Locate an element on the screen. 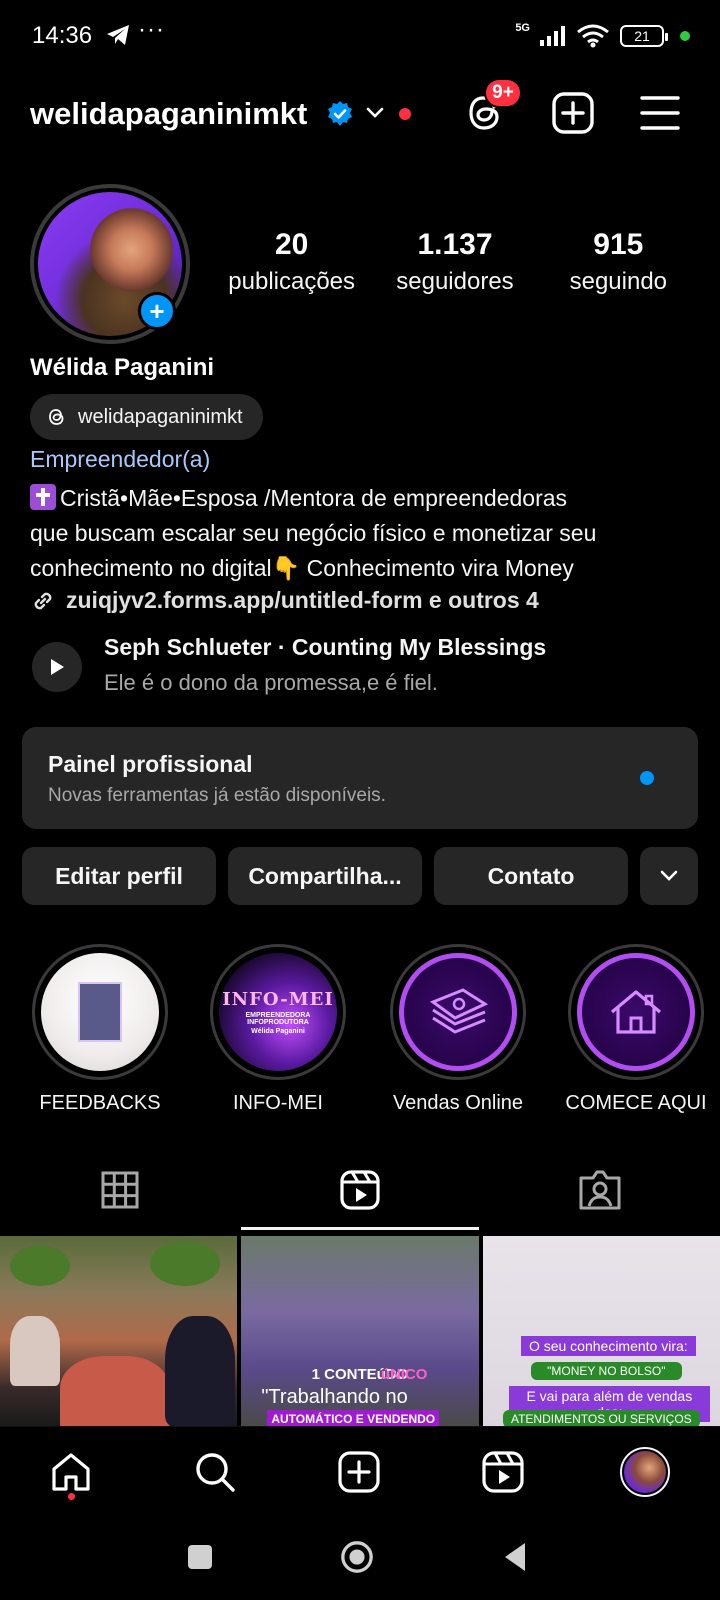  highlight-feedbacks: FEEDBACKS is located at coordinates (100, 1029).